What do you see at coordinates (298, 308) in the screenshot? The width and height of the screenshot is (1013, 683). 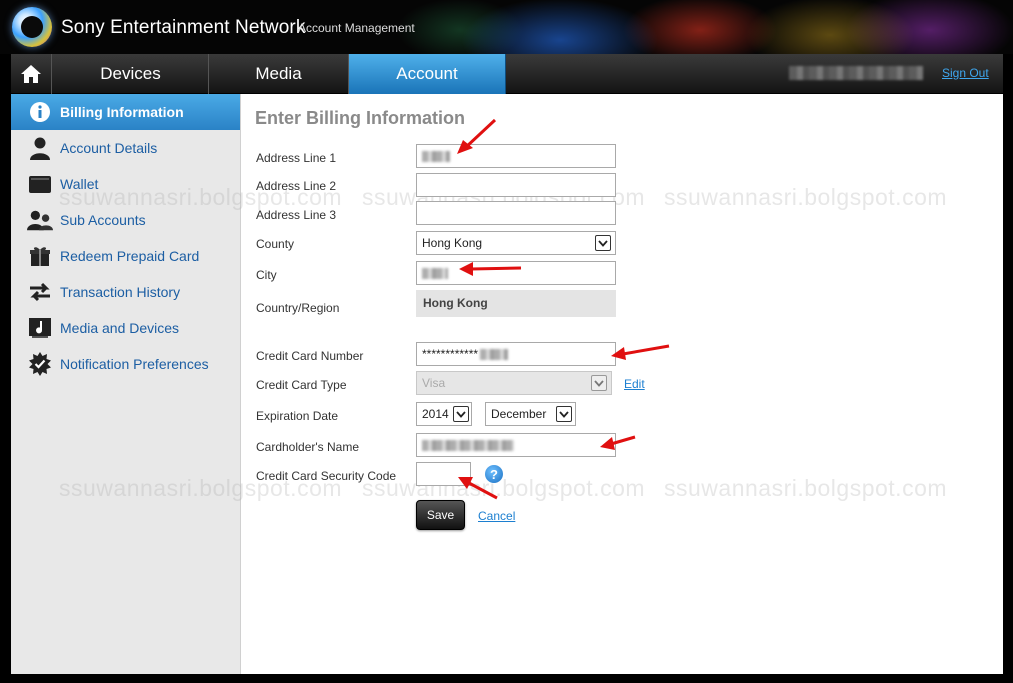 I see `country-region-label: Country/Region` at bounding box center [298, 308].